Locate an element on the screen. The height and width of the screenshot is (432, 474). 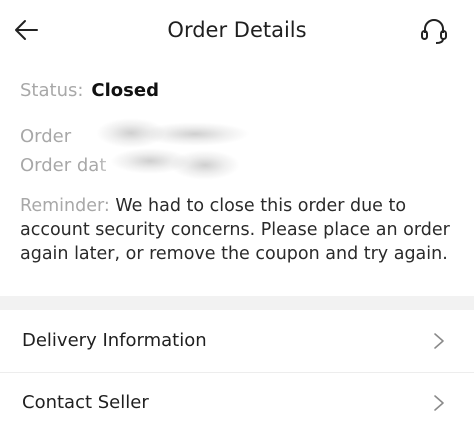
top-bar: Order Details is located at coordinates (237, 32).